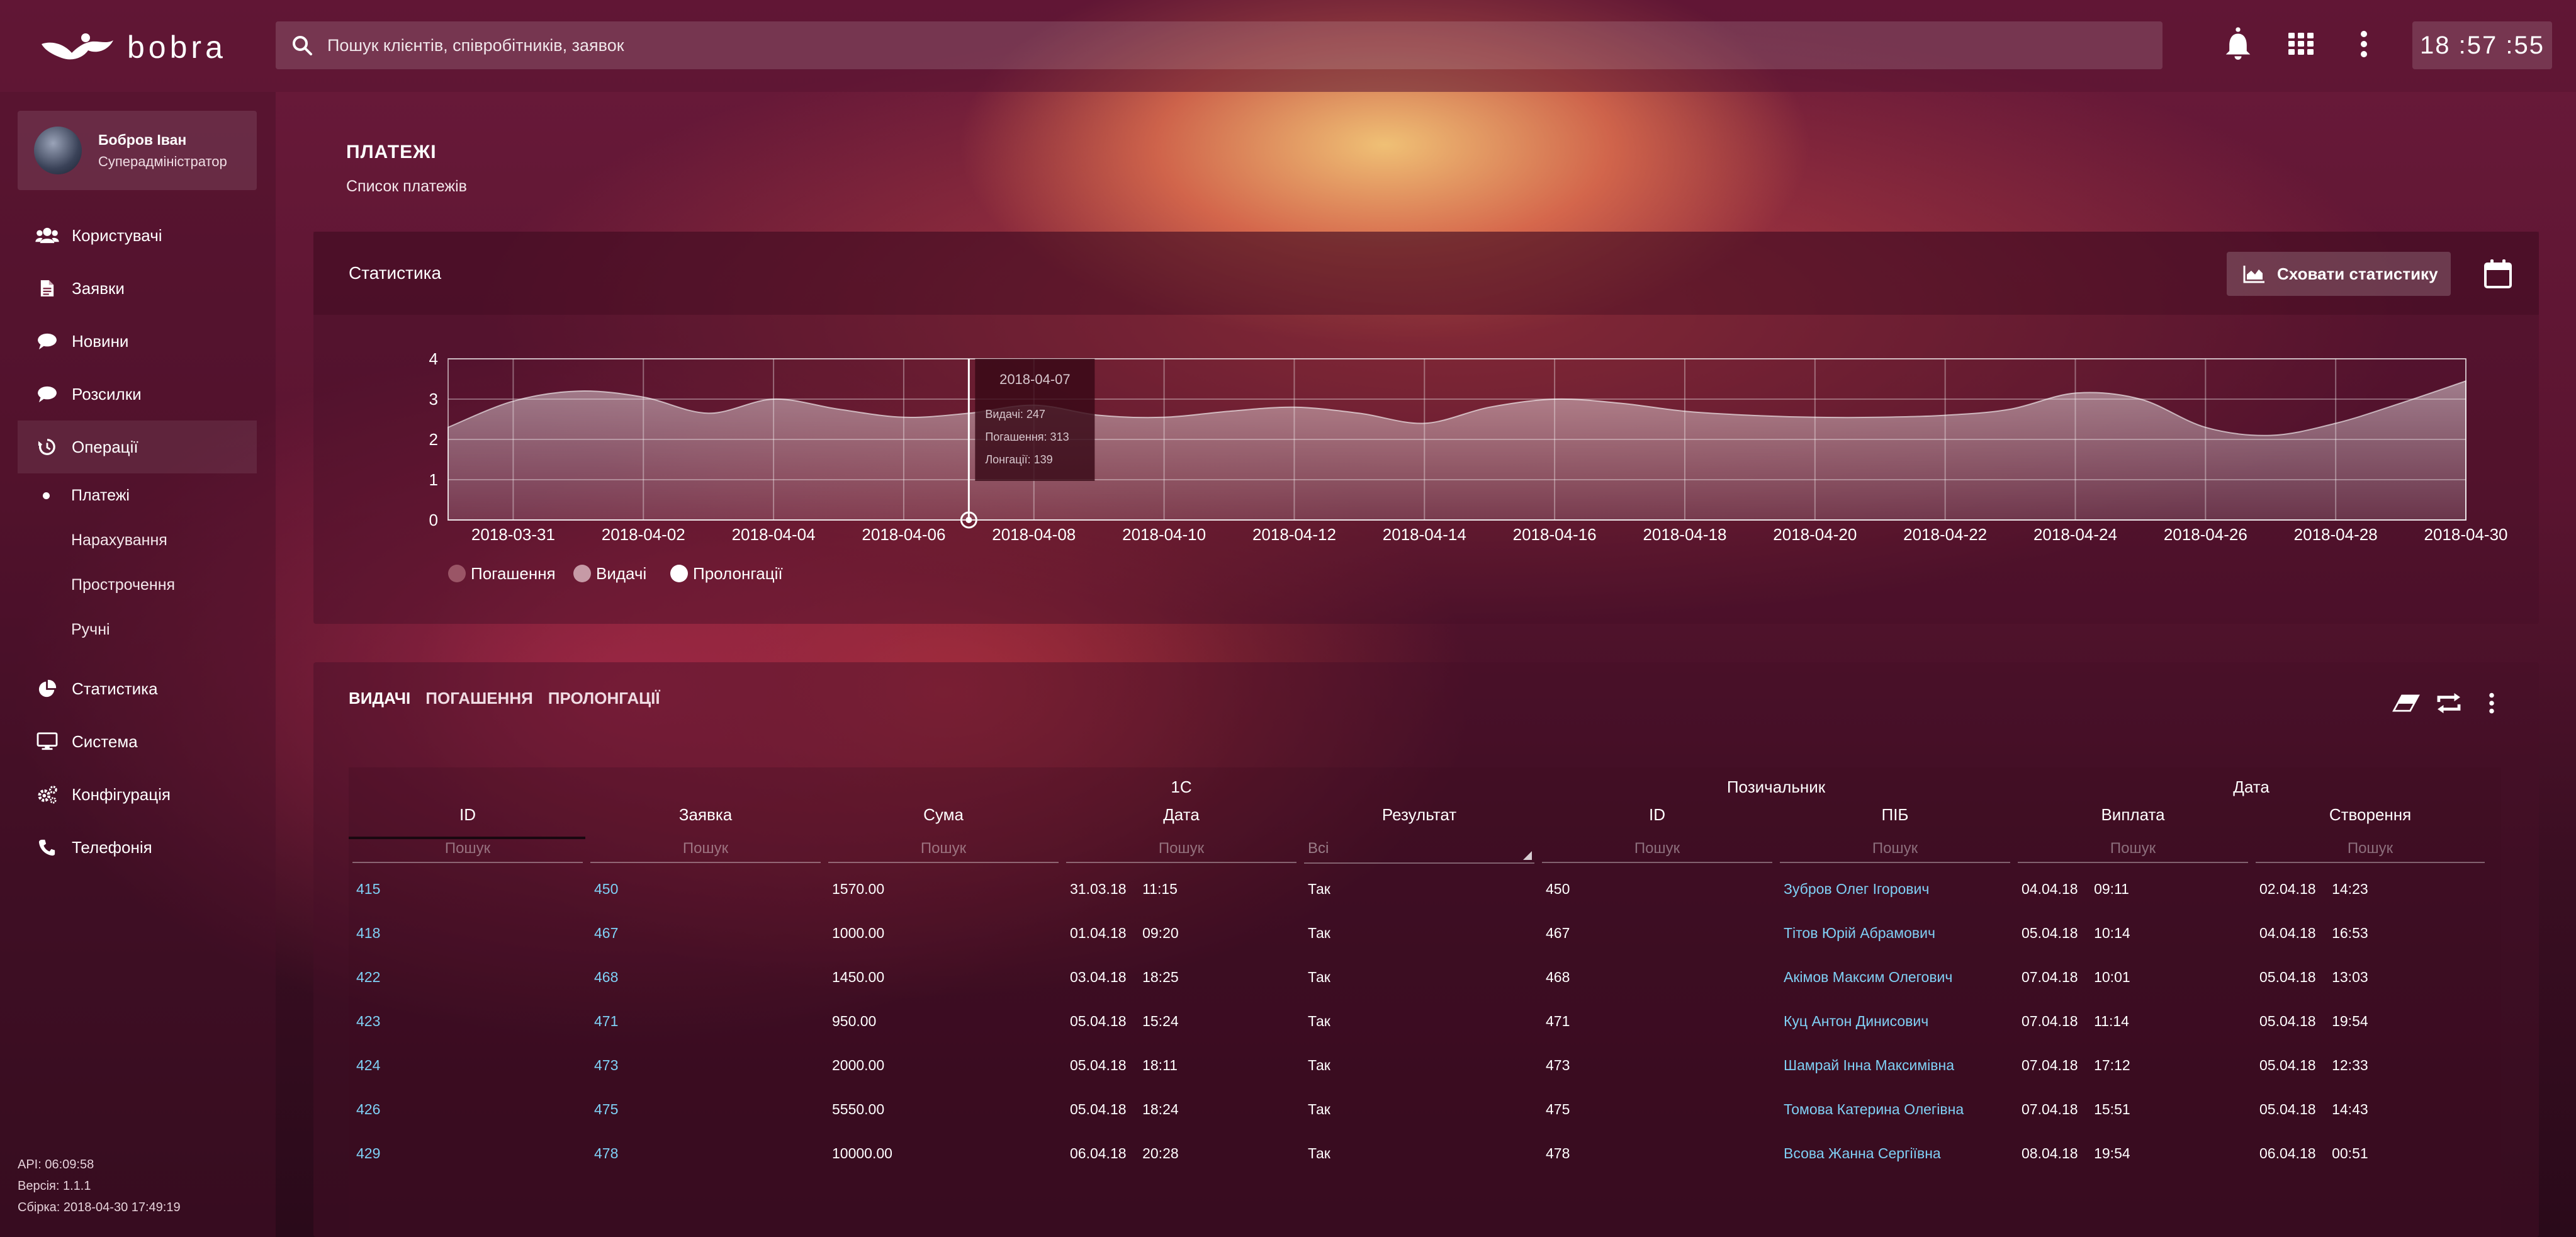 The image size is (2576, 1237). I want to click on filter-payout, so click(2133, 849).